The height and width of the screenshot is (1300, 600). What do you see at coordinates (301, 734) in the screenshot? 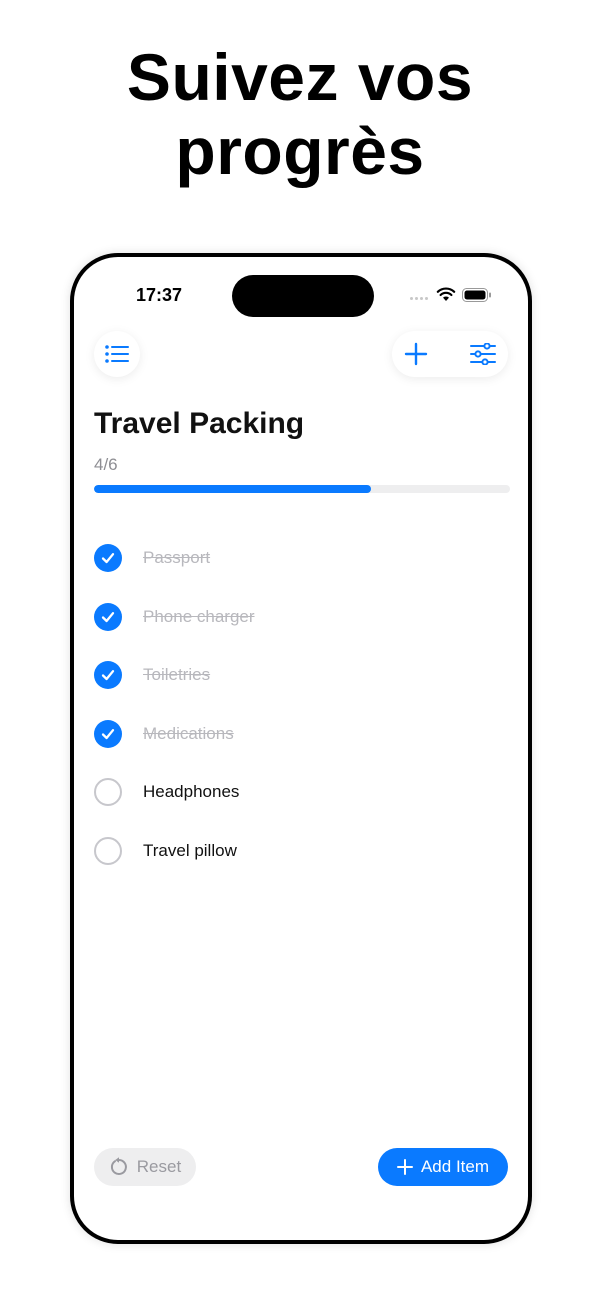
I see `list-item: Medications` at bounding box center [301, 734].